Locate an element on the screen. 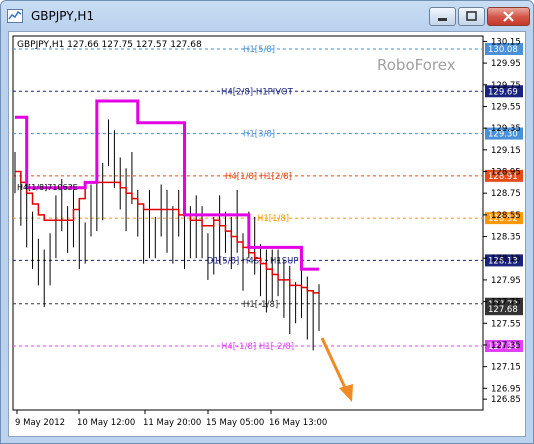  x-tick-label: 9 May 2012 is located at coordinates (40, 423).